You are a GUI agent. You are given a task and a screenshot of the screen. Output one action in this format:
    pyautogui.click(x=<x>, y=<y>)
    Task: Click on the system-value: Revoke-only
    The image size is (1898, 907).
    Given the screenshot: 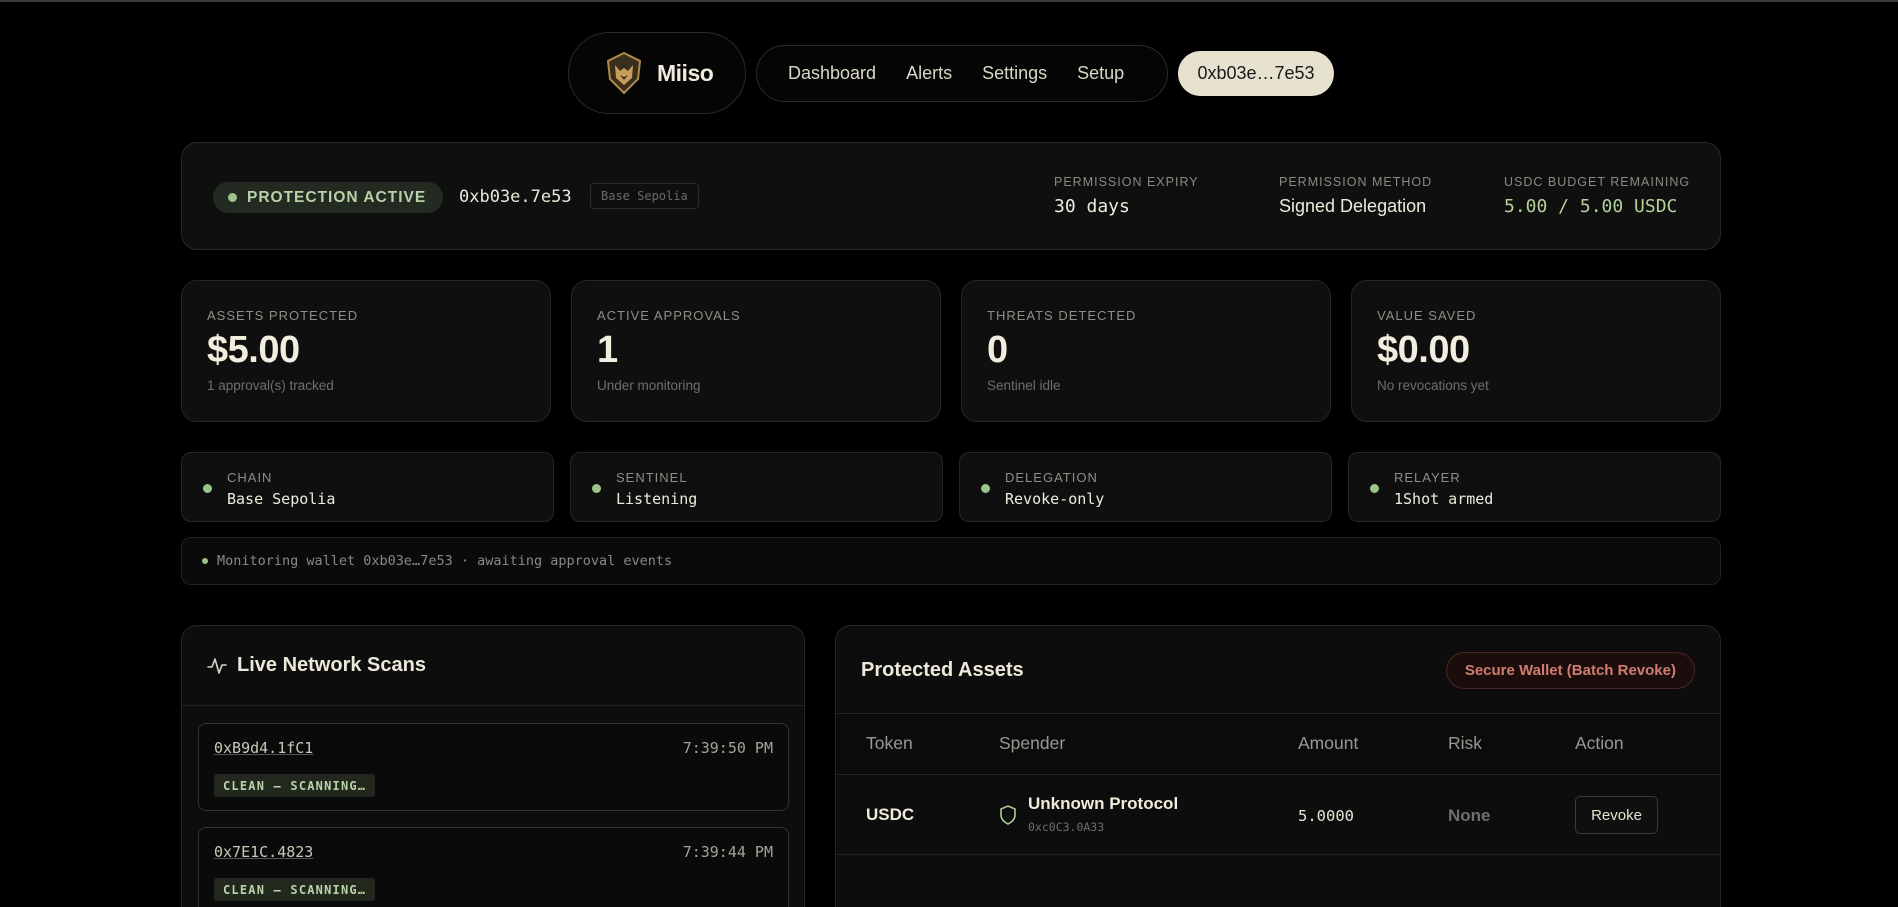 What is the action you would take?
    pyautogui.click(x=1055, y=499)
    